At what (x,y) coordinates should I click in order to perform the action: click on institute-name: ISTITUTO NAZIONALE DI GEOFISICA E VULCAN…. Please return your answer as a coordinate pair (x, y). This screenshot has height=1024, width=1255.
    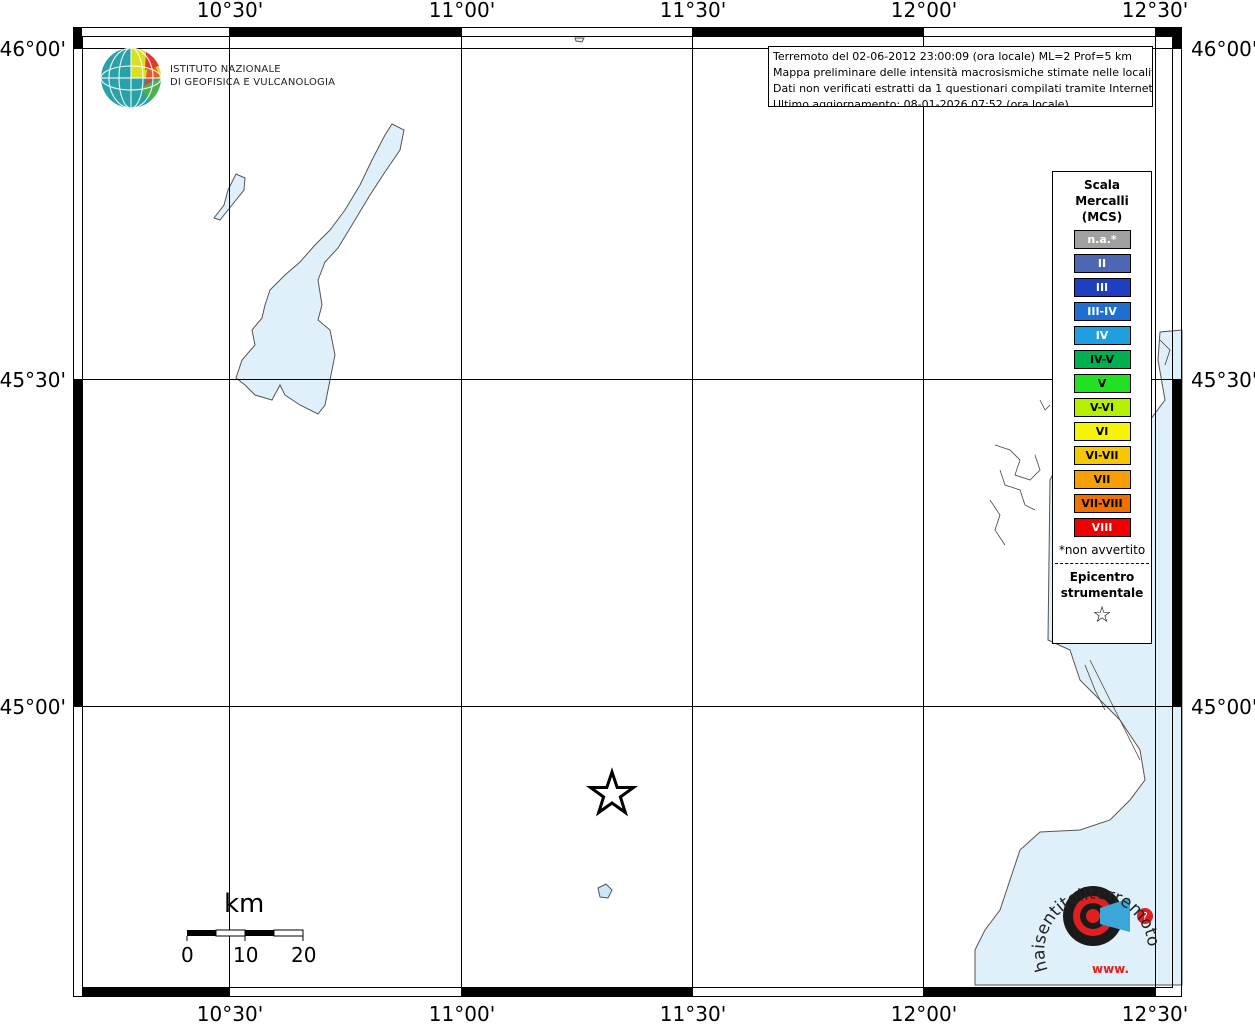
    Looking at the image, I should click on (252, 76).